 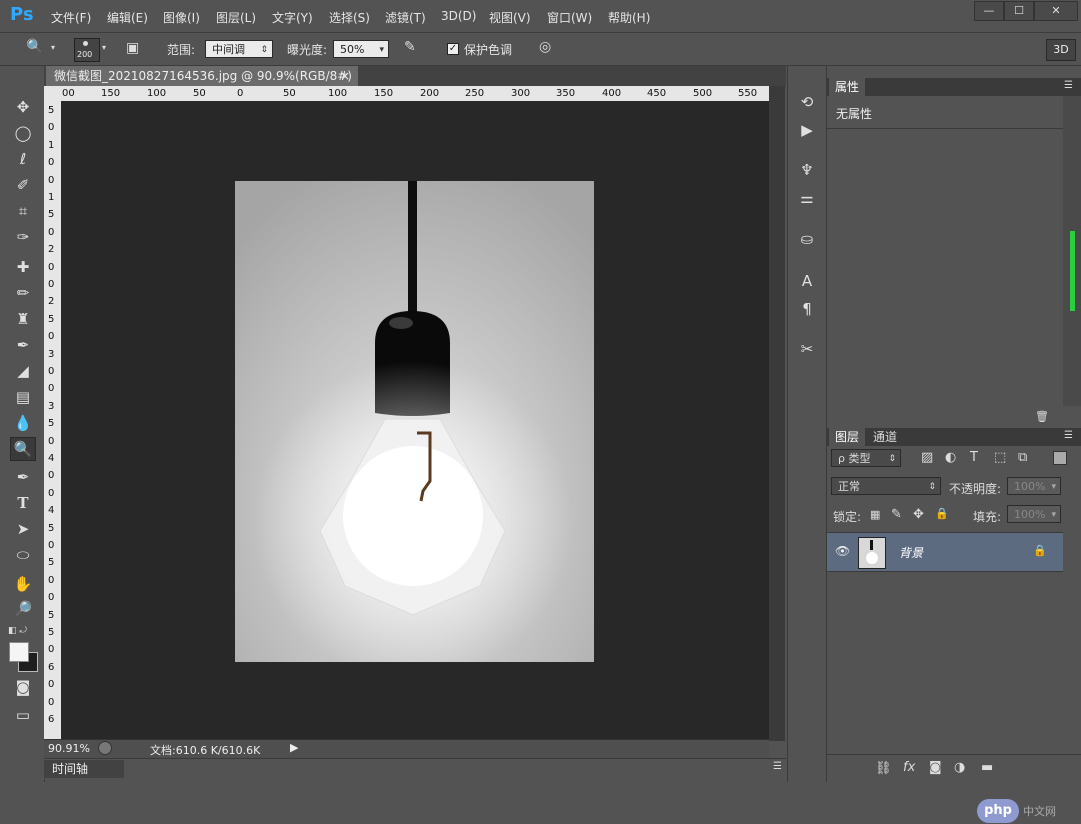 What do you see at coordinates (989, 11) in the screenshot?
I see `minimize-button: —` at bounding box center [989, 11].